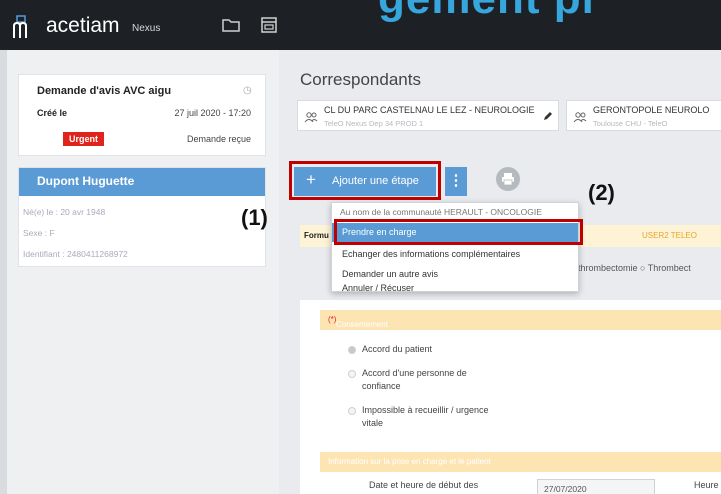 The image size is (721, 494). I want to click on request-status: Demande reçue, so click(218, 139).